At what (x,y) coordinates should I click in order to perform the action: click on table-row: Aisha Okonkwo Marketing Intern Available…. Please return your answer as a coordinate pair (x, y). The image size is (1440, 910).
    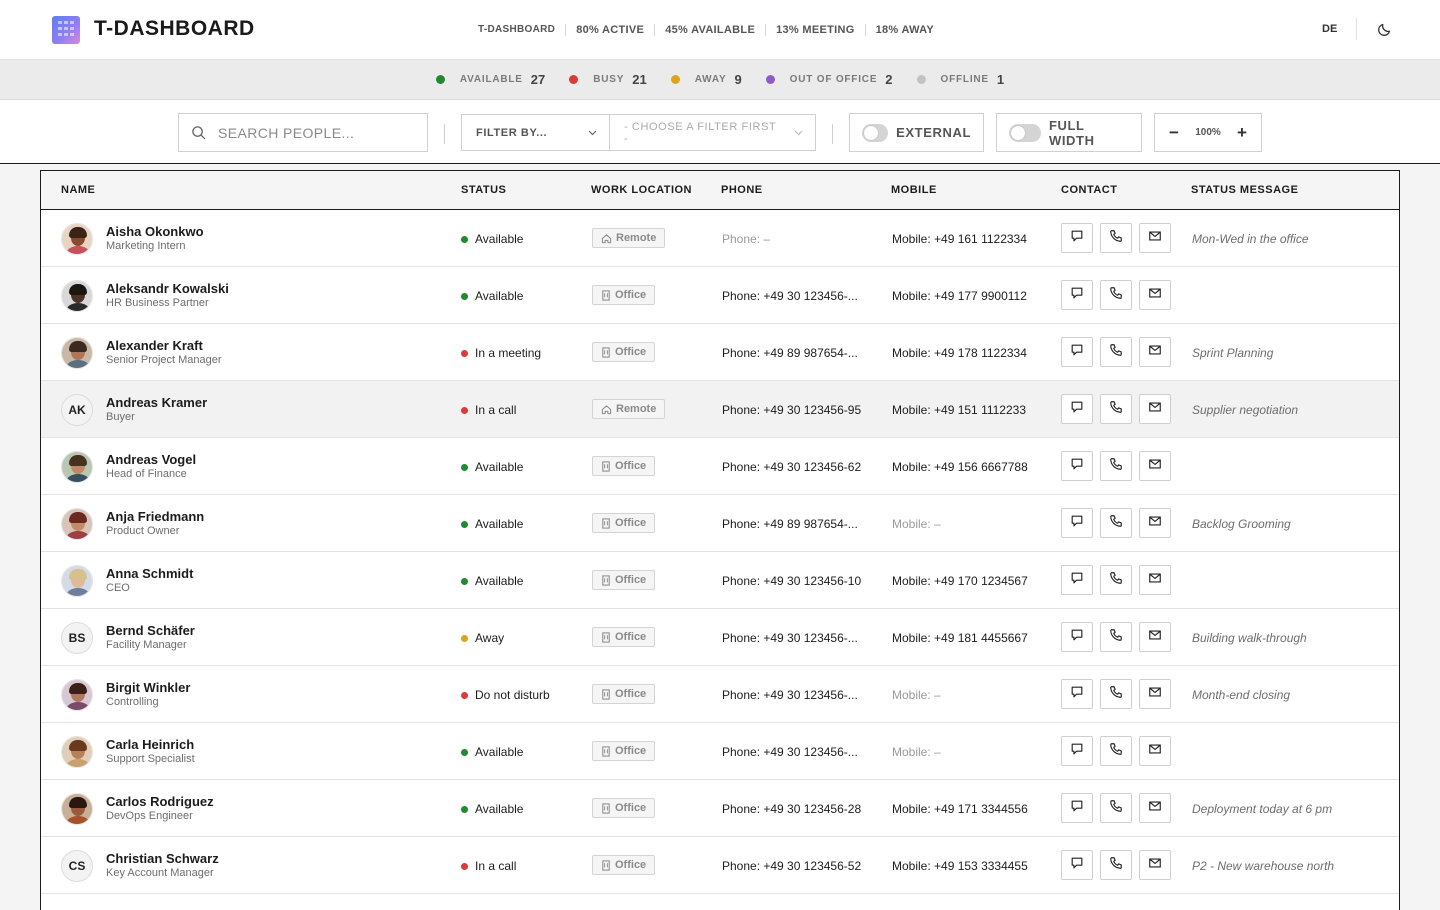
    Looking at the image, I should click on (720, 238).